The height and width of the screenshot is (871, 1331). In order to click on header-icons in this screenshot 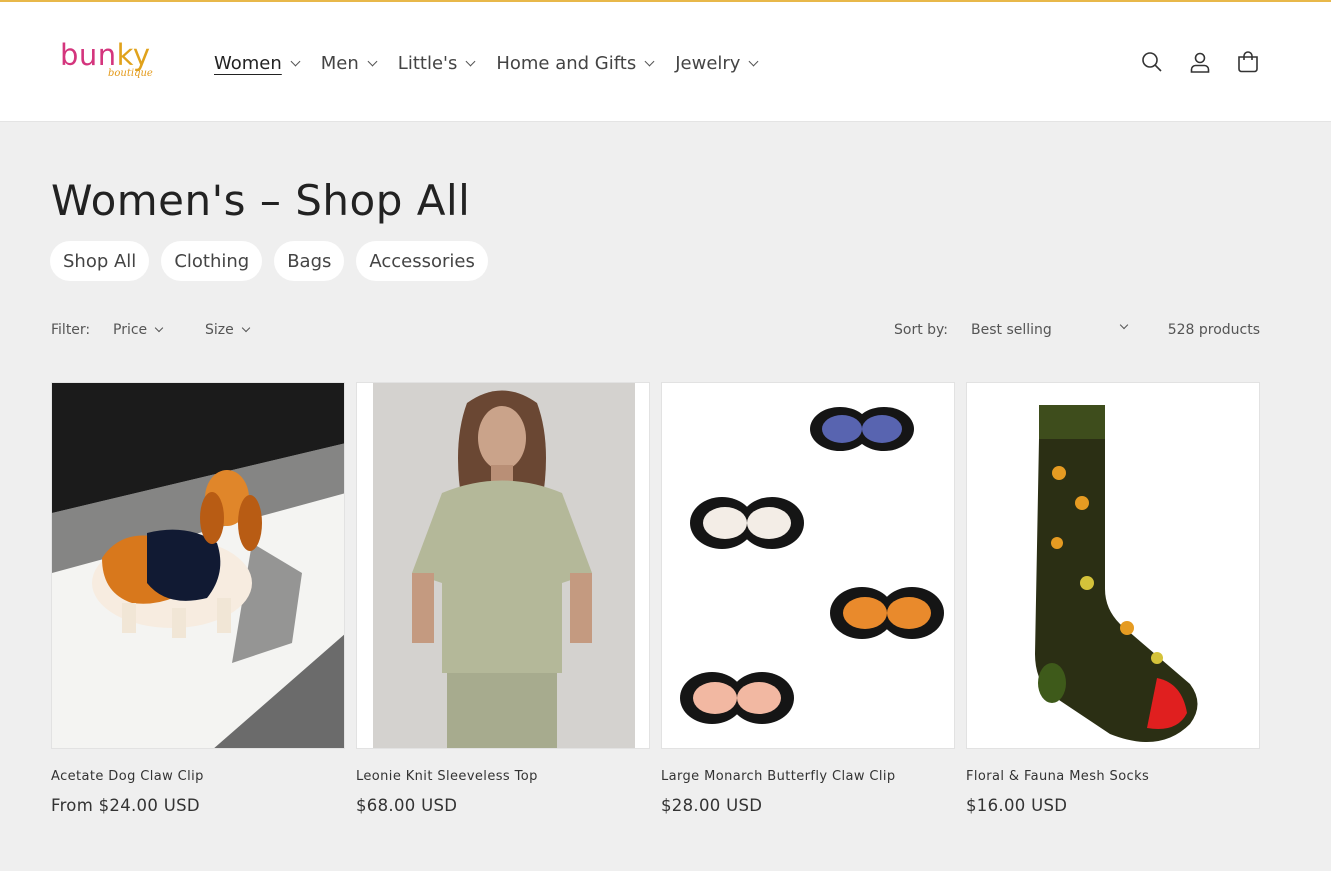, I will do `click(1189, 62)`.